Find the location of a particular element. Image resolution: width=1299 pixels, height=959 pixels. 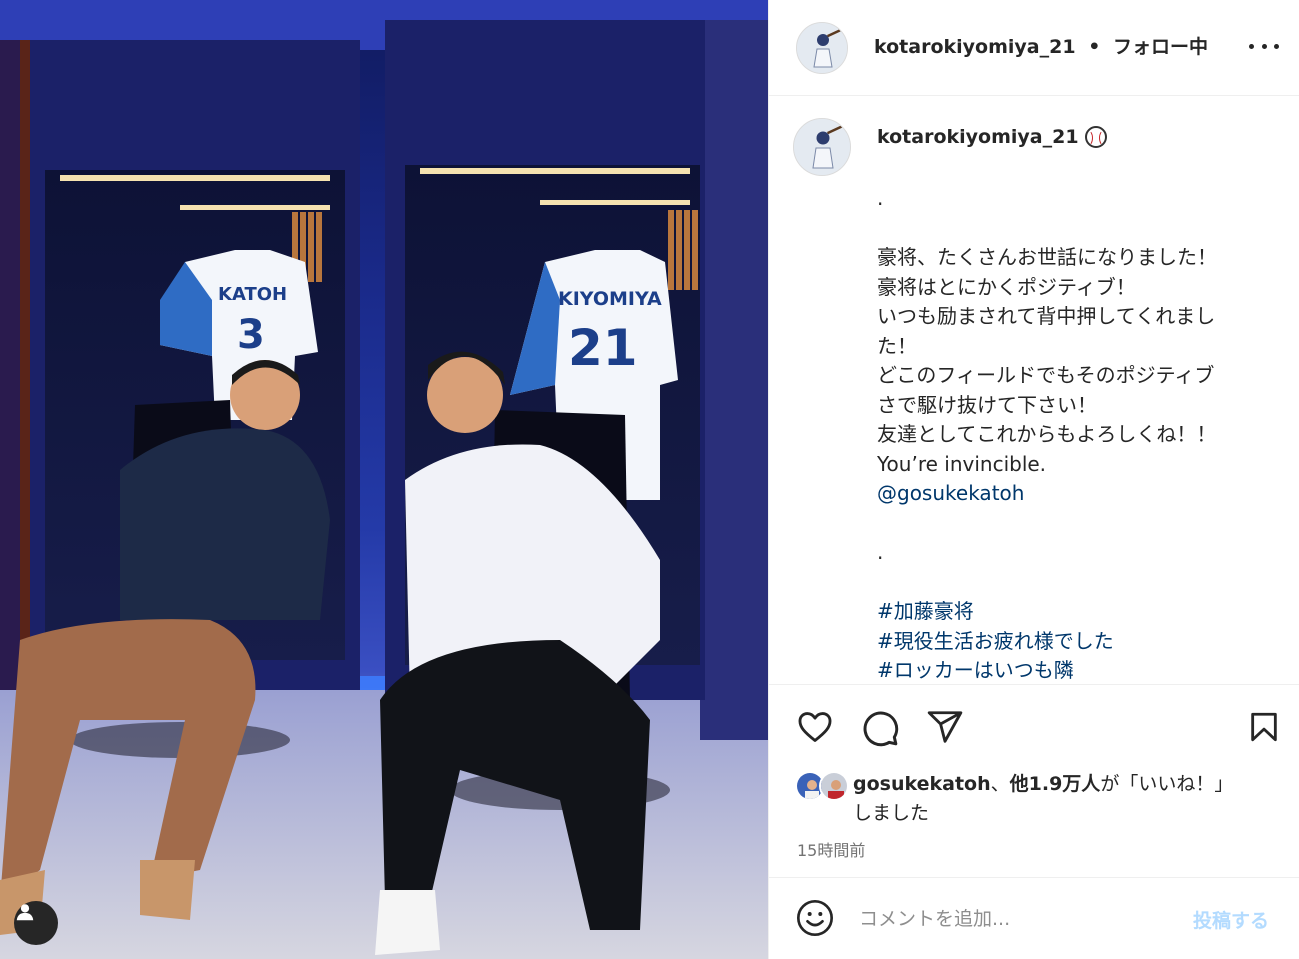

comment-bar: 投稿する is located at coordinates (1034, 918).